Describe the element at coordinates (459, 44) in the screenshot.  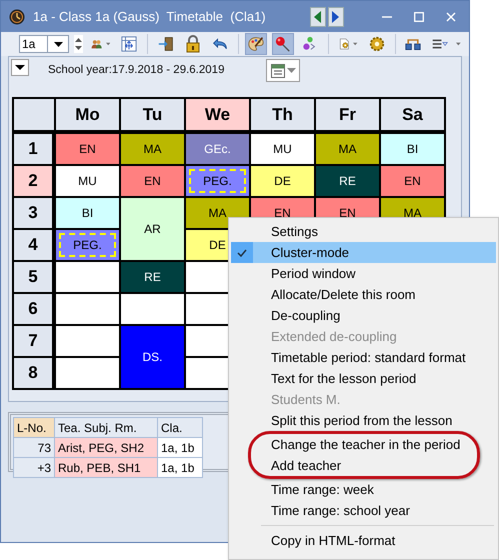
I see `overflow-caret-icon` at that location.